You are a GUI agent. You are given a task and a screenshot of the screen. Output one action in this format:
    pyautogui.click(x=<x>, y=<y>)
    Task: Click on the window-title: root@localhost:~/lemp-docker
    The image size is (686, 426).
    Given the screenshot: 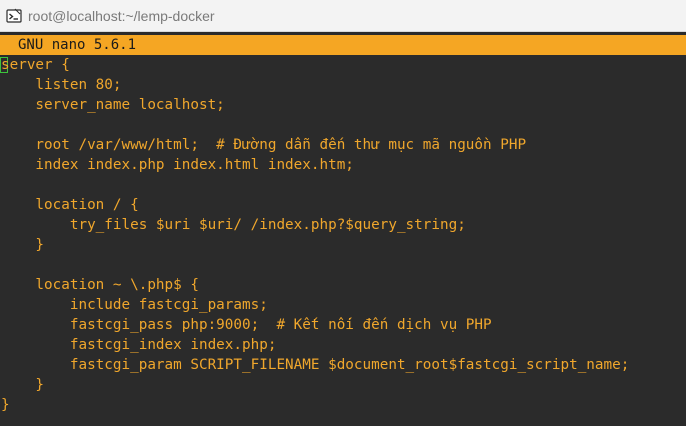 What is the action you would take?
    pyautogui.click(x=121, y=15)
    